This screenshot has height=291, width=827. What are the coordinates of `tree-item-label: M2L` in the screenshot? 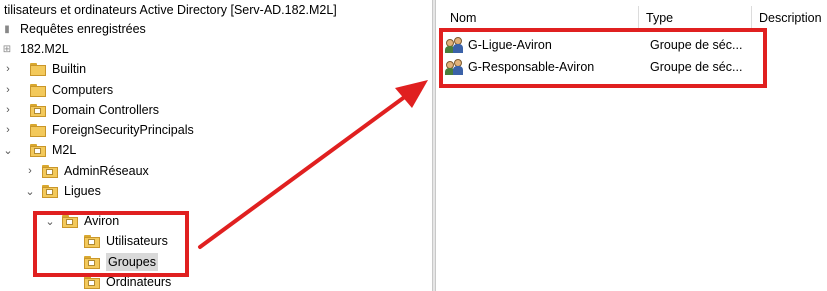 It's located at (64, 150).